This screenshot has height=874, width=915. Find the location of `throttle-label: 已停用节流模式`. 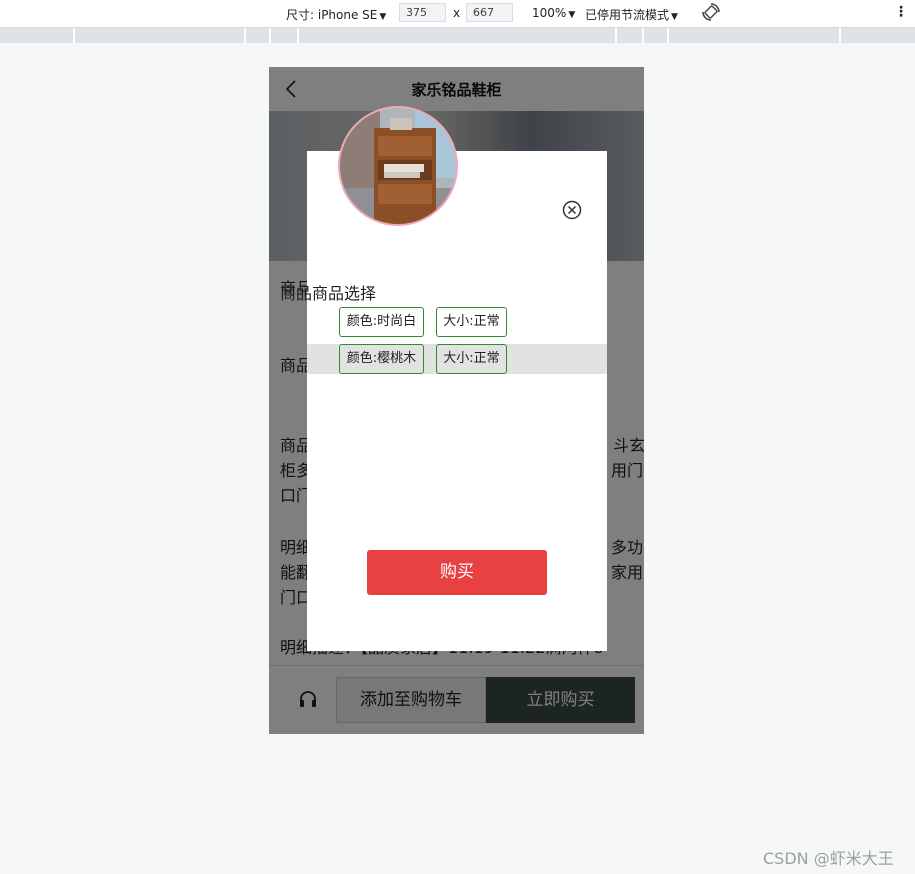

throttle-label: 已停用节流模式 is located at coordinates (627, 15).